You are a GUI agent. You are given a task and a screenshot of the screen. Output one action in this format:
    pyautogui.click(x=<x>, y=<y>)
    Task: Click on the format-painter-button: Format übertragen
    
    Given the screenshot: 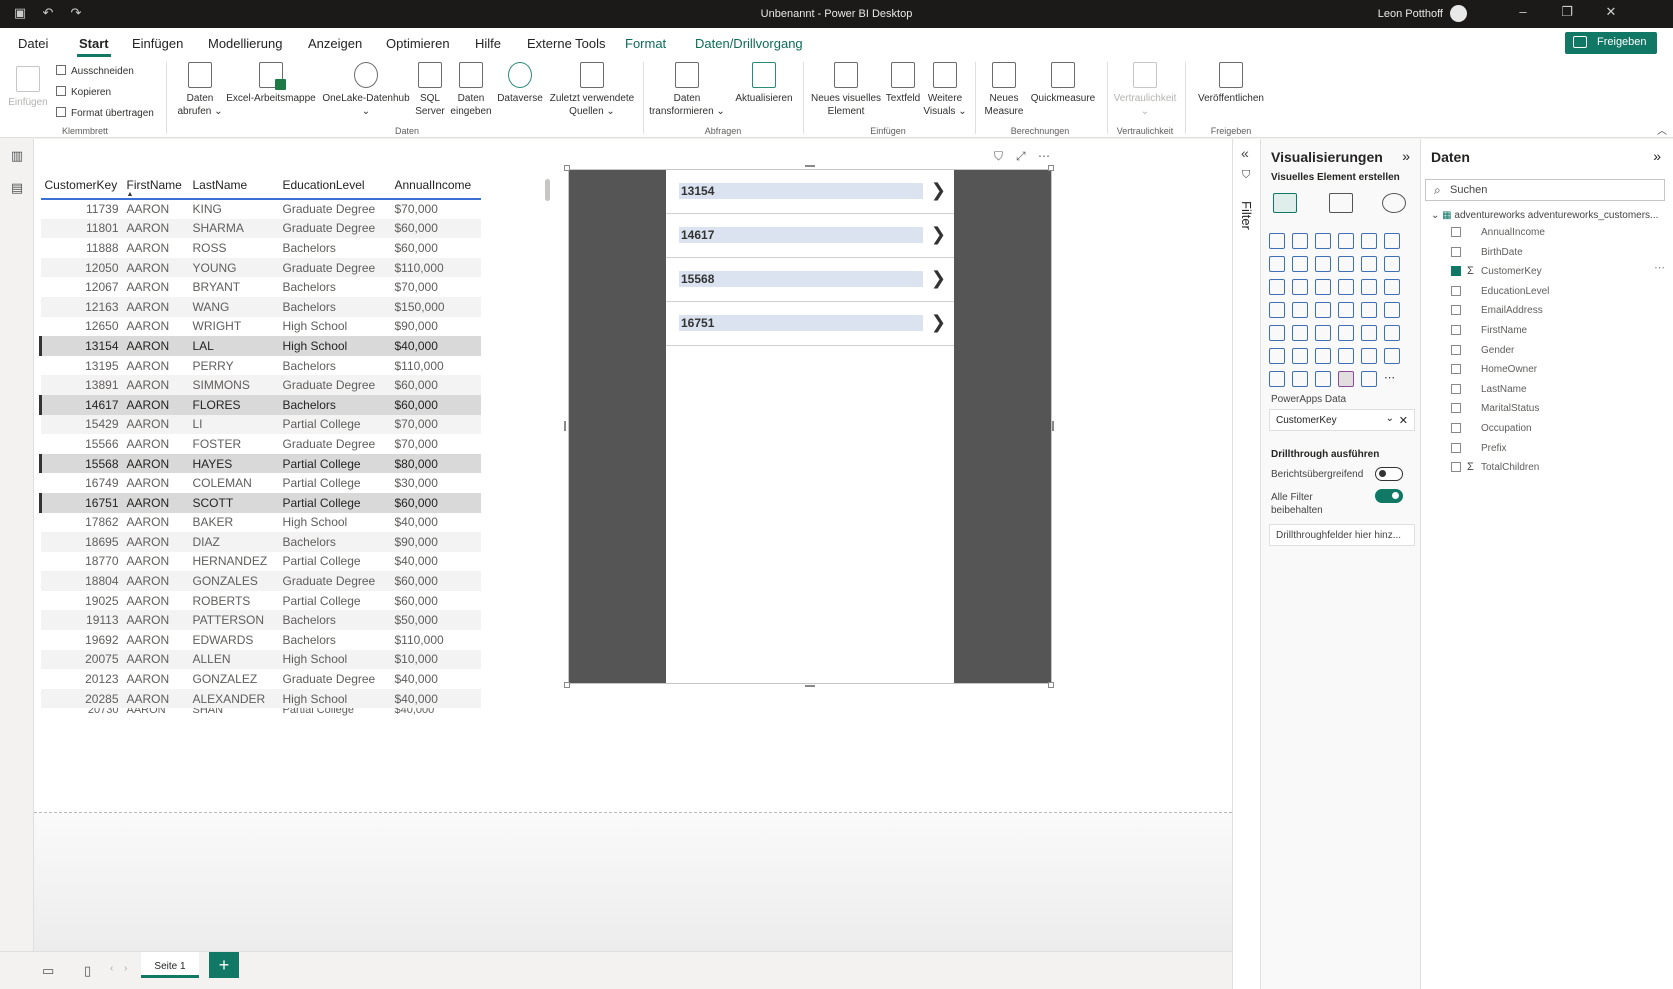 What is the action you would take?
    pyautogui.click(x=105, y=113)
    